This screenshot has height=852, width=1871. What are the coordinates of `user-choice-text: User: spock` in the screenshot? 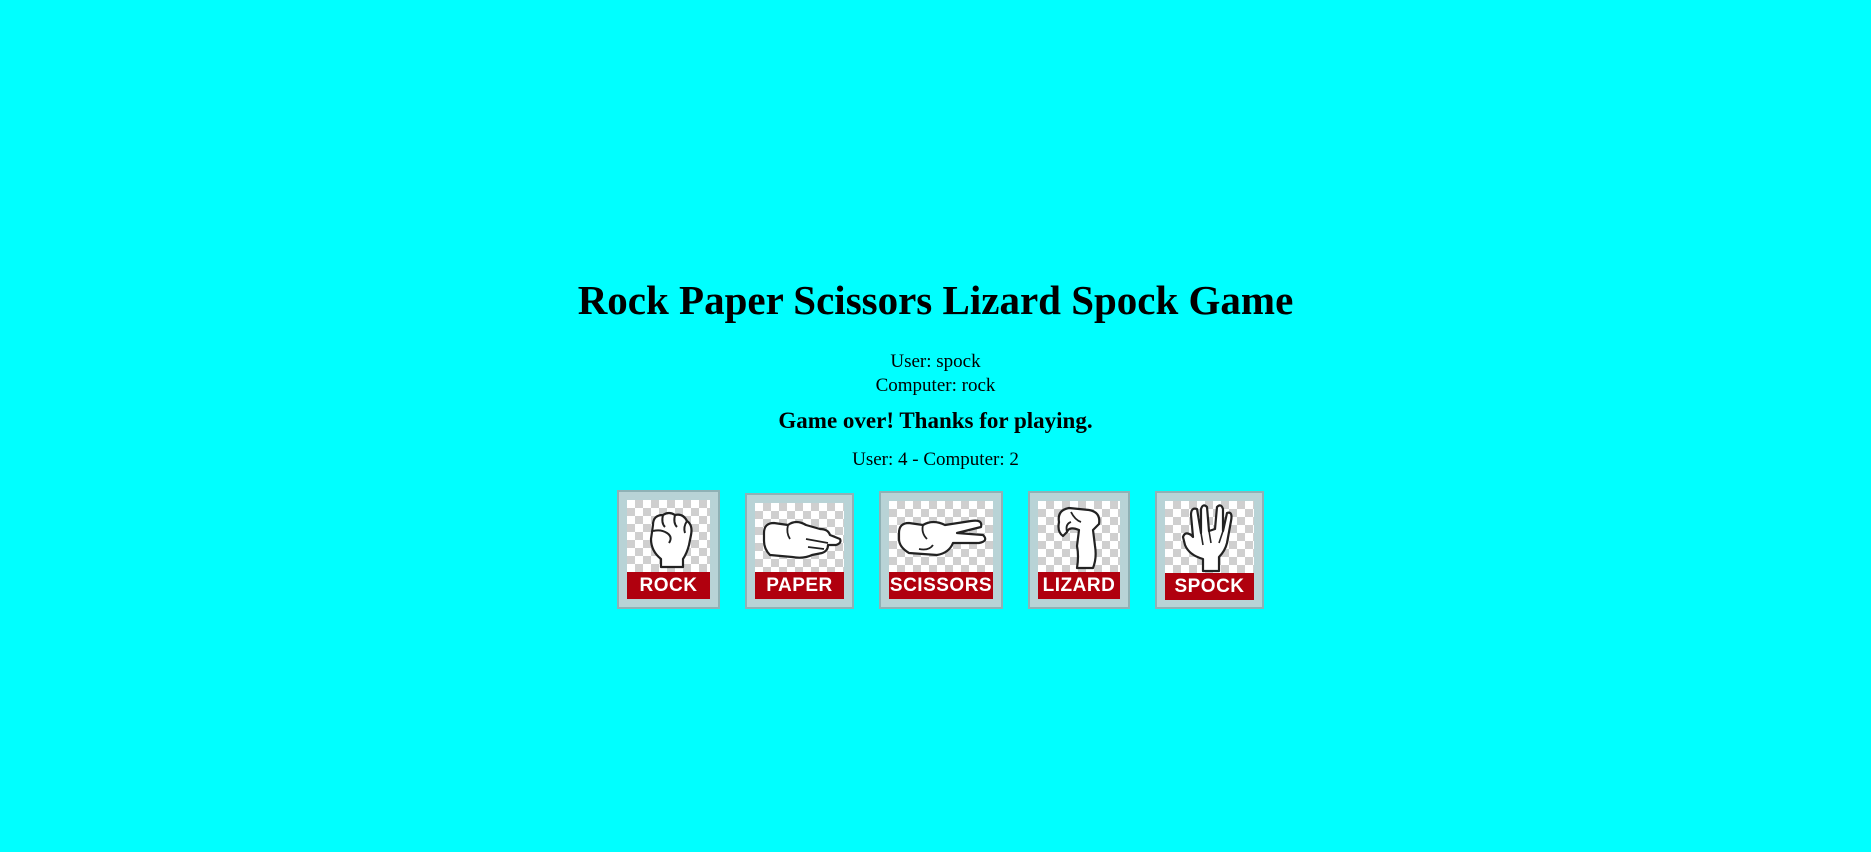 It's located at (935, 361).